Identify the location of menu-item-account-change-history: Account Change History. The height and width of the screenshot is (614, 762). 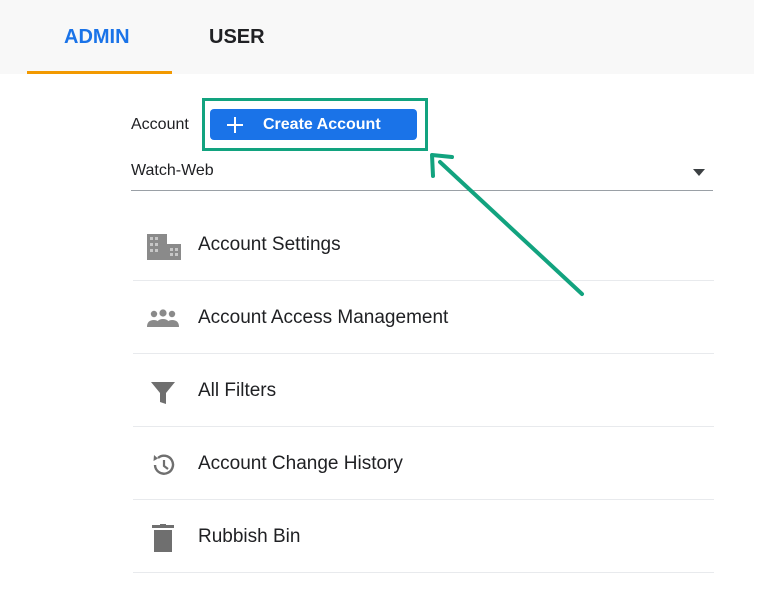
(423, 463).